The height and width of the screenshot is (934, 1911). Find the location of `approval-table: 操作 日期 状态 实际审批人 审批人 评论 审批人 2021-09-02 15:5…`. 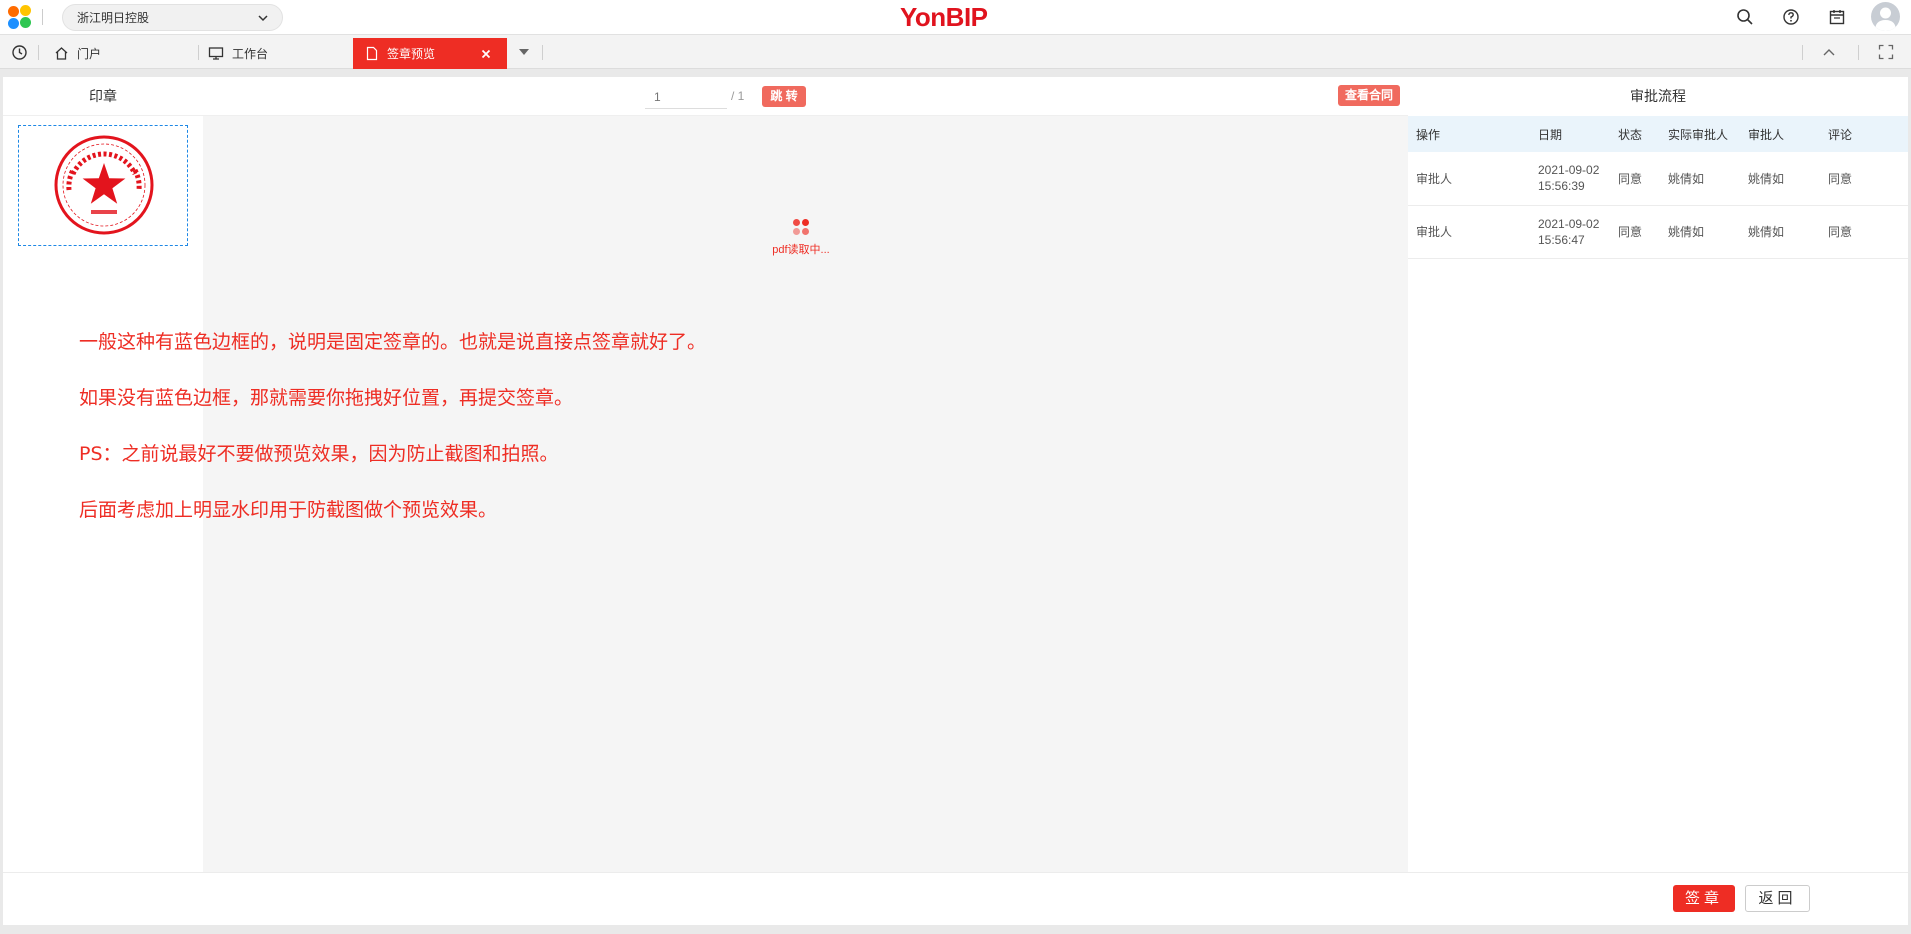

approval-table: 操作 日期 状态 实际审批人 审批人 评论 审批人 2021-09-02 15:5… is located at coordinates (1658, 187).